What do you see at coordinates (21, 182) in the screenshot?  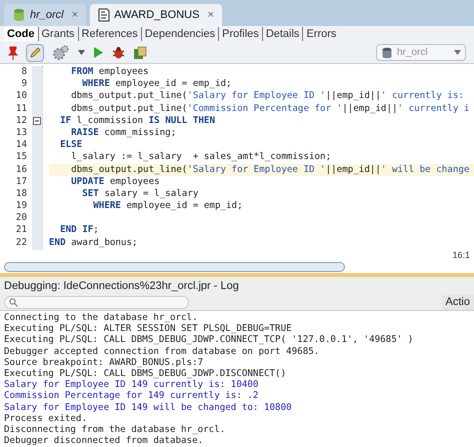 I see `line-number: 17` at bounding box center [21, 182].